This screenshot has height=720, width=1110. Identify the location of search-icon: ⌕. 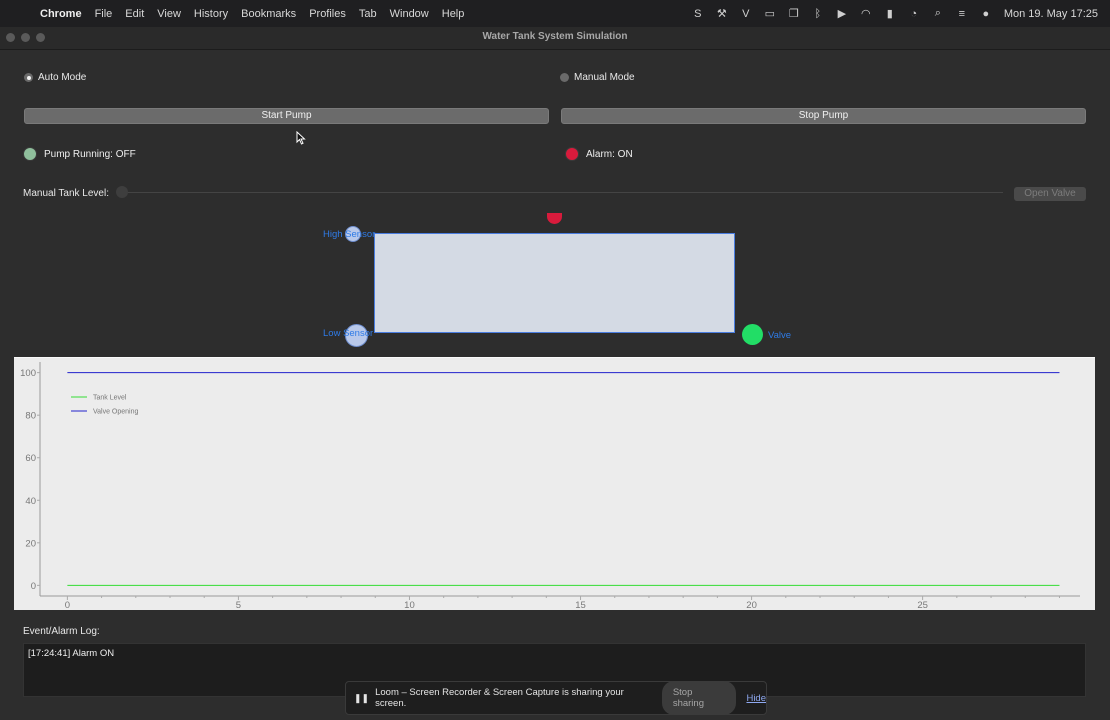
(938, 13).